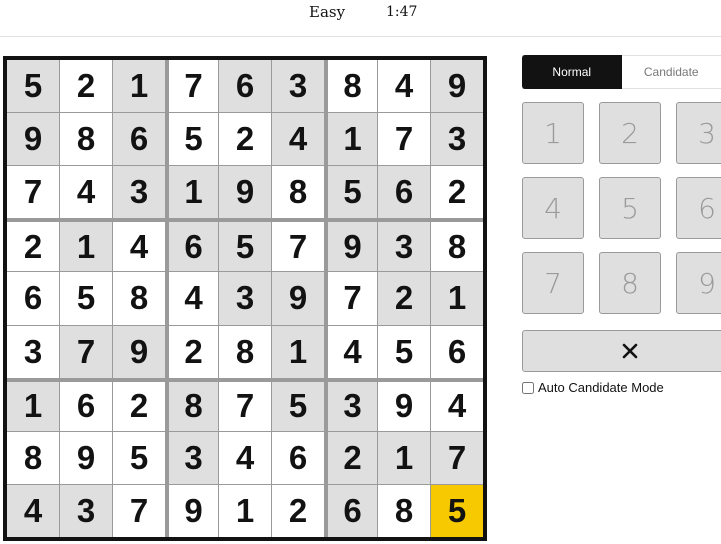  I want to click on cell-r7c4: 8, so click(192, 404).